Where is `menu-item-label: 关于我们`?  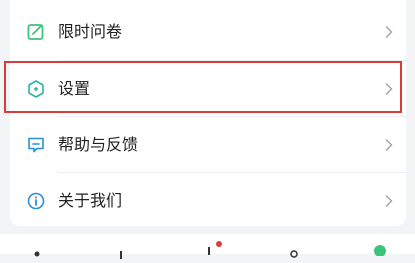
menu-item-label: 关于我们 is located at coordinates (90, 200).